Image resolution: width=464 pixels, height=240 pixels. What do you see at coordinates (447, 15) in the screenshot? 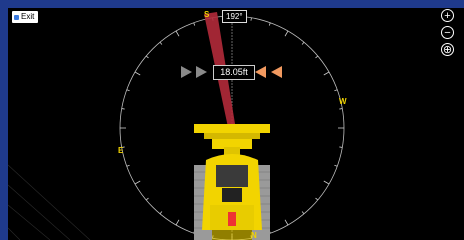
I see `zoom-in-button: +` at bounding box center [447, 15].